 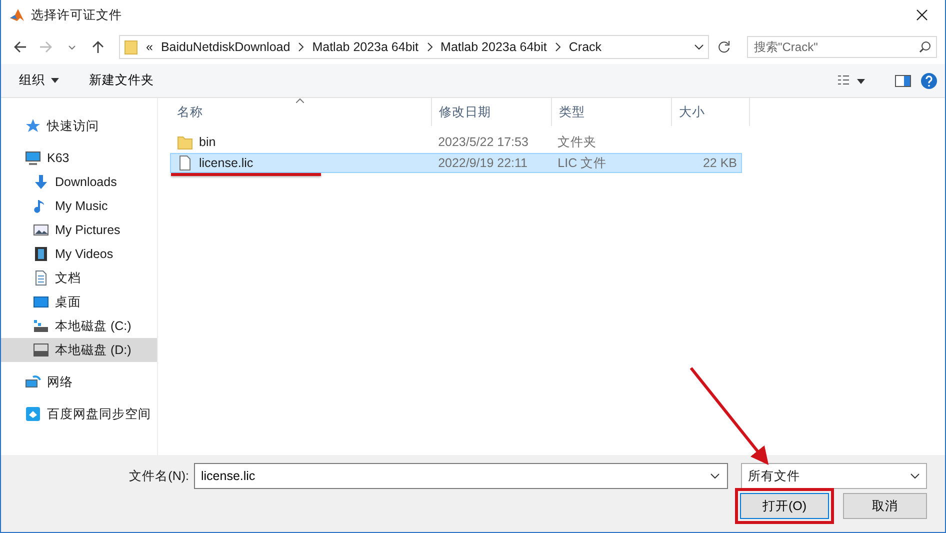 I want to click on organize-menu: 组织, so click(x=39, y=80).